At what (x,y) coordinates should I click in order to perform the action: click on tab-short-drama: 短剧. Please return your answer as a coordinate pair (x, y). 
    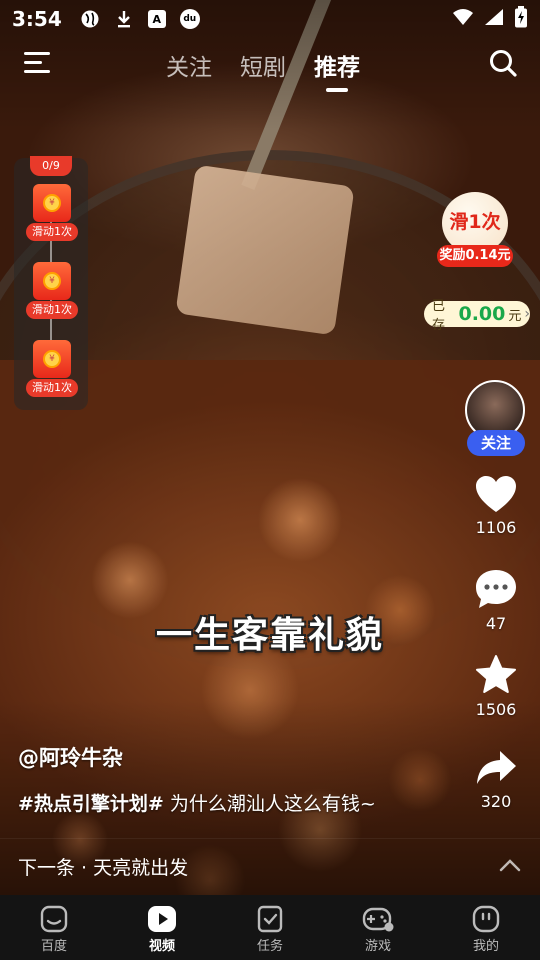
    Looking at the image, I should click on (263, 69).